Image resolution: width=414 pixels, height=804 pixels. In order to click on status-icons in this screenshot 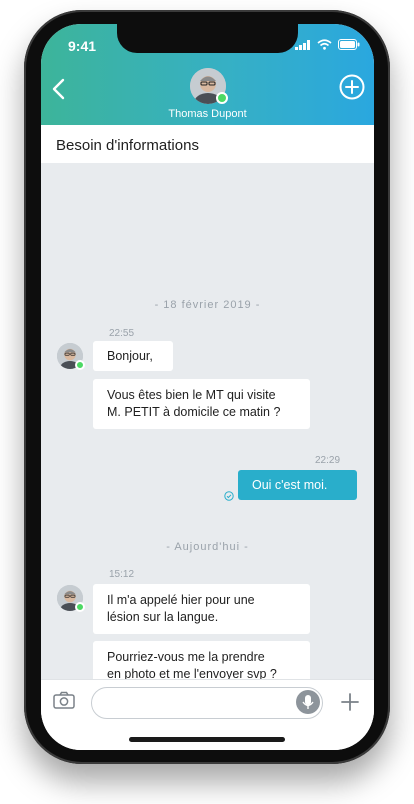, I will do `click(327, 44)`.